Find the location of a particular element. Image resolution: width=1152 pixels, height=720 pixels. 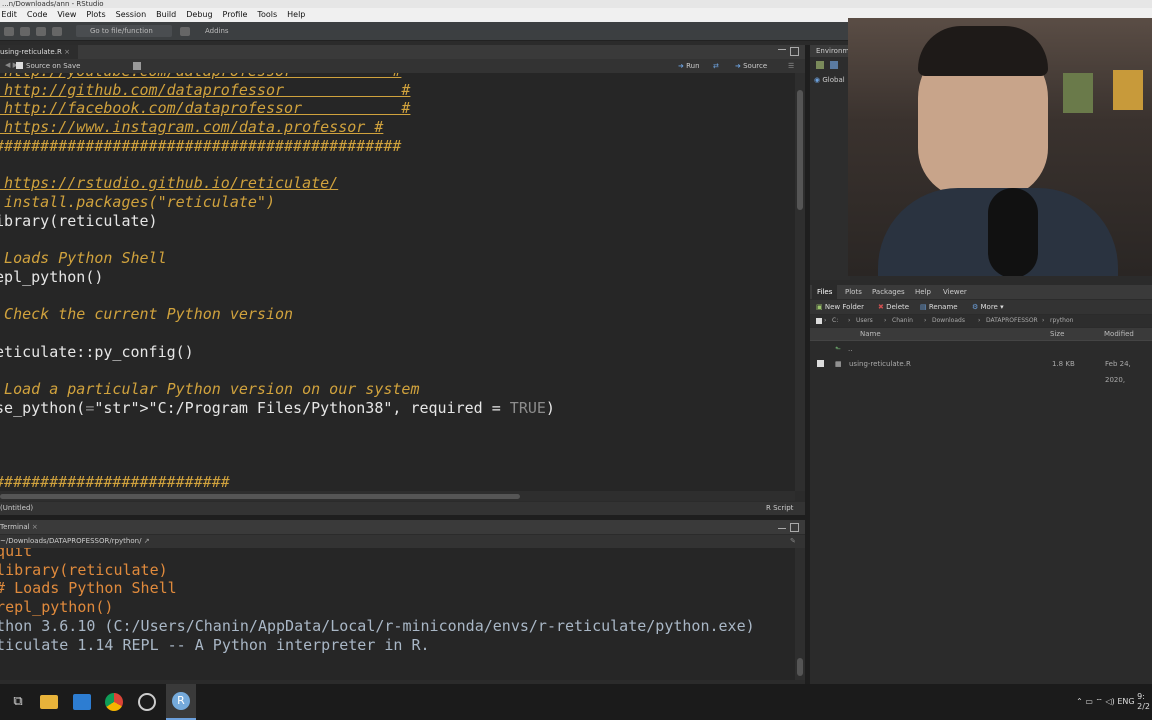

network-icon: ▭ is located at coordinates (1089, 701).